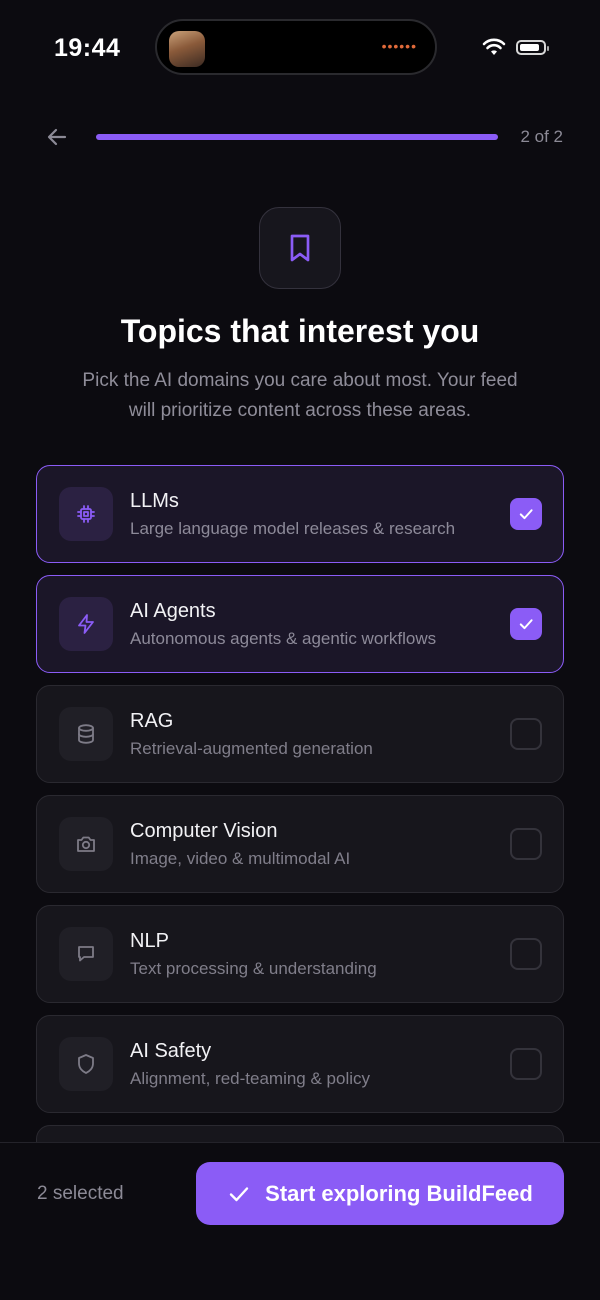 Image resolution: width=600 pixels, height=1300 pixels. Describe the element at coordinates (541, 136) in the screenshot. I see `step-counter: 2 of 2` at that location.